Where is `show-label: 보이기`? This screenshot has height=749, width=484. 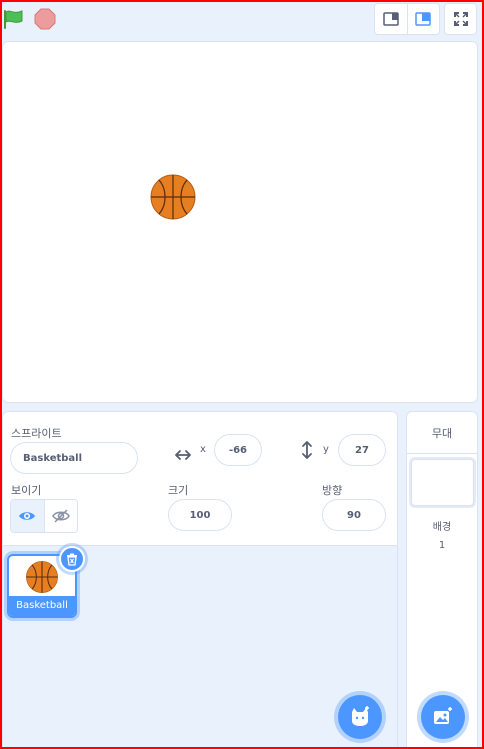
show-label: 보이기 is located at coordinates (26, 490).